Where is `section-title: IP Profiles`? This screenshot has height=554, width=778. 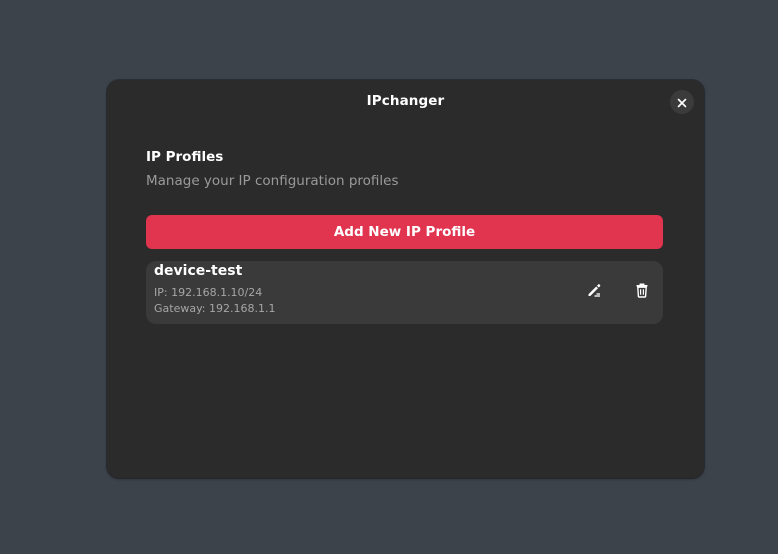
section-title: IP Profiles is located at coordinates (185, 157).